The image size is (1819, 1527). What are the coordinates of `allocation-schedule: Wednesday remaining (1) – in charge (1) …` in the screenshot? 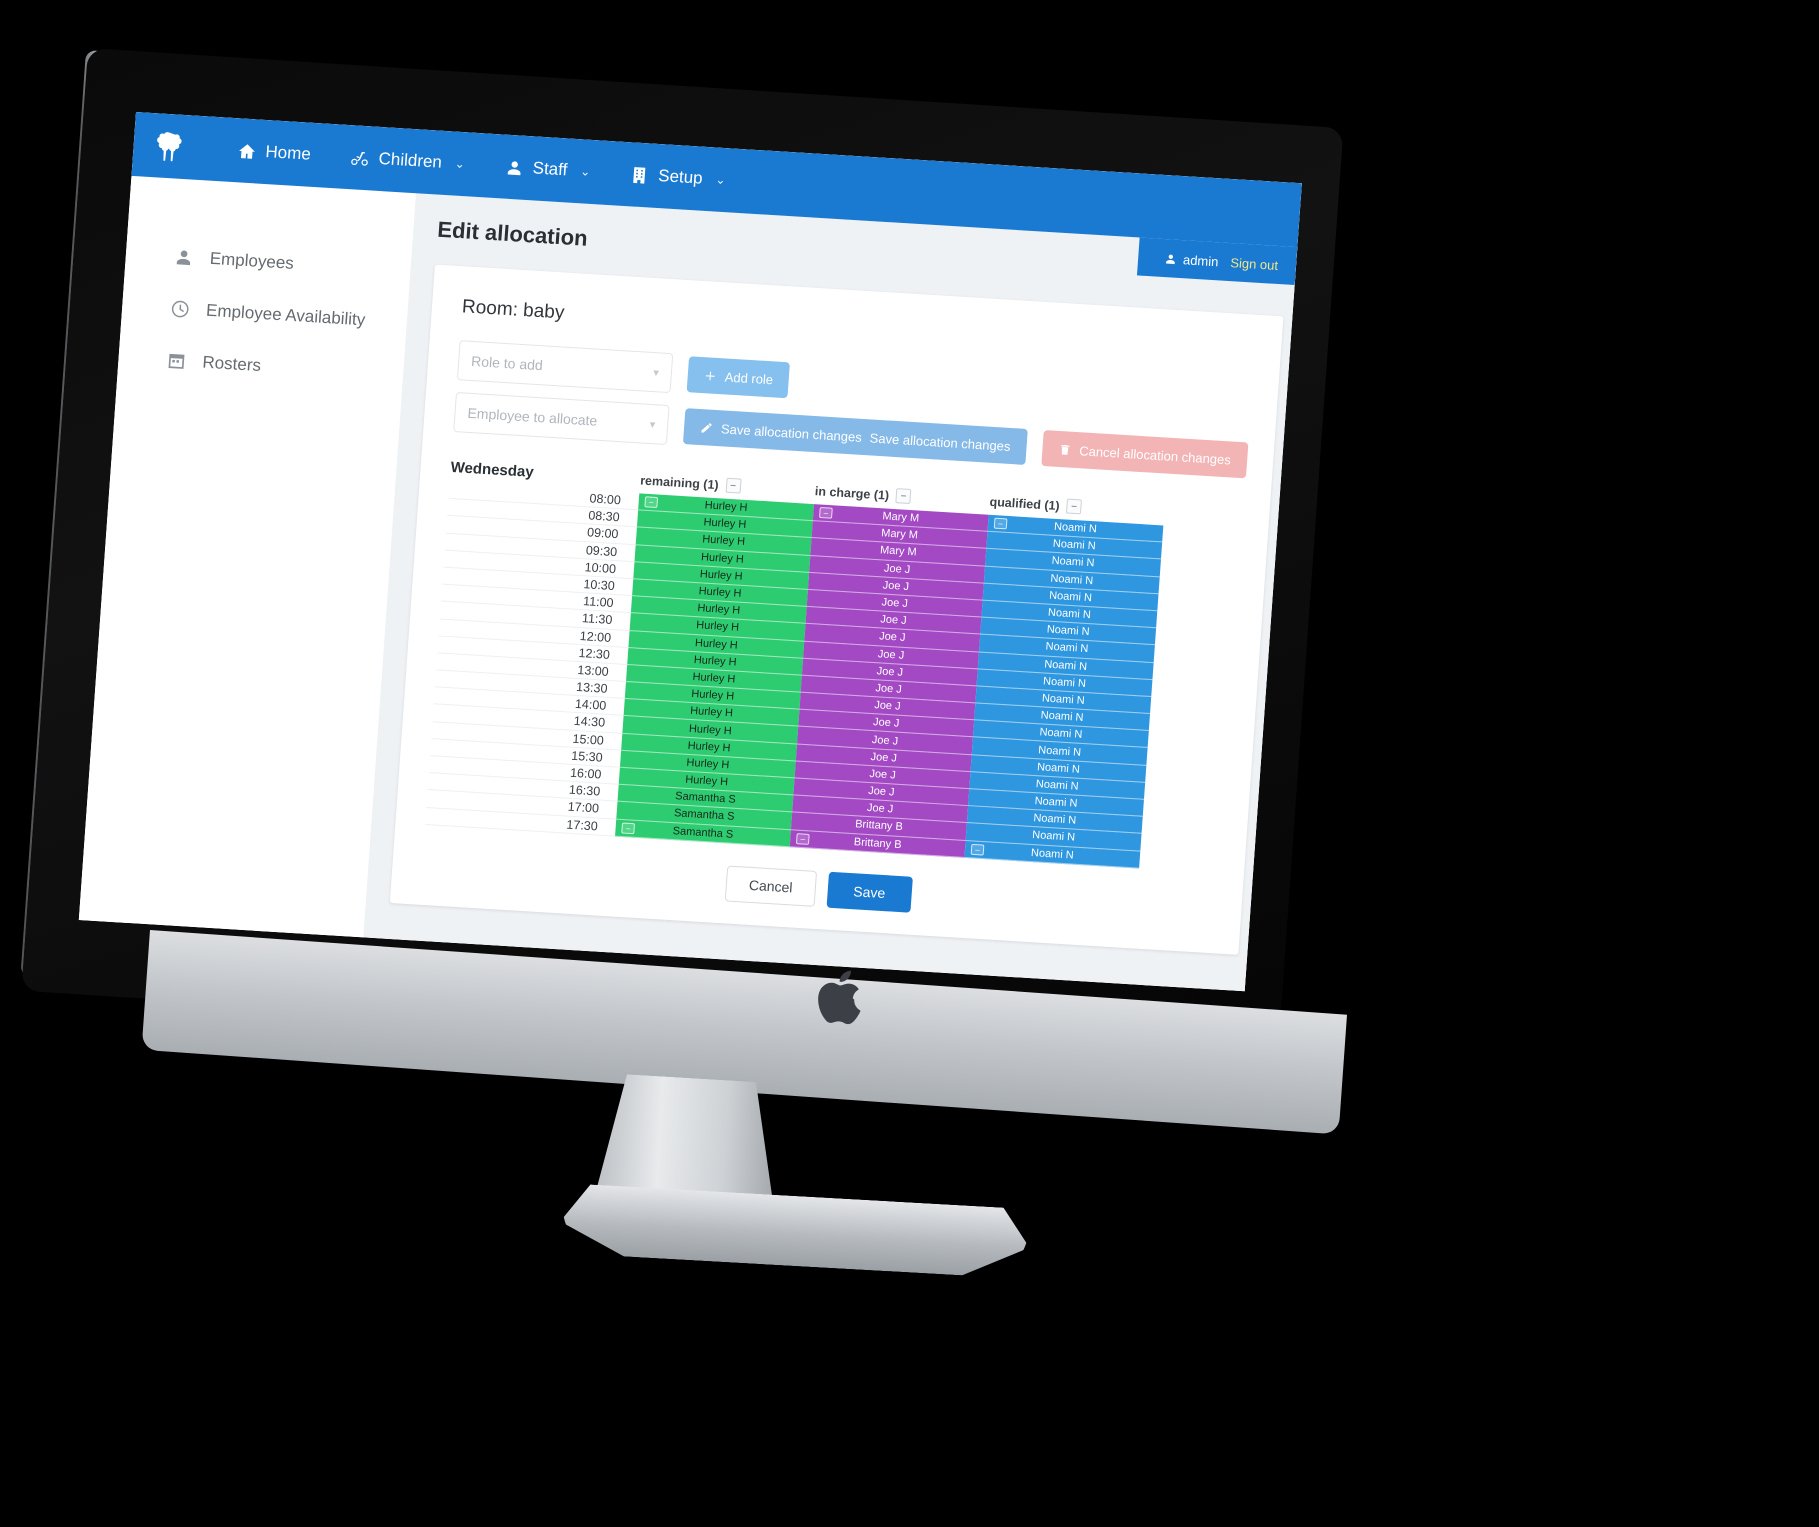 It's located at (834, 661).